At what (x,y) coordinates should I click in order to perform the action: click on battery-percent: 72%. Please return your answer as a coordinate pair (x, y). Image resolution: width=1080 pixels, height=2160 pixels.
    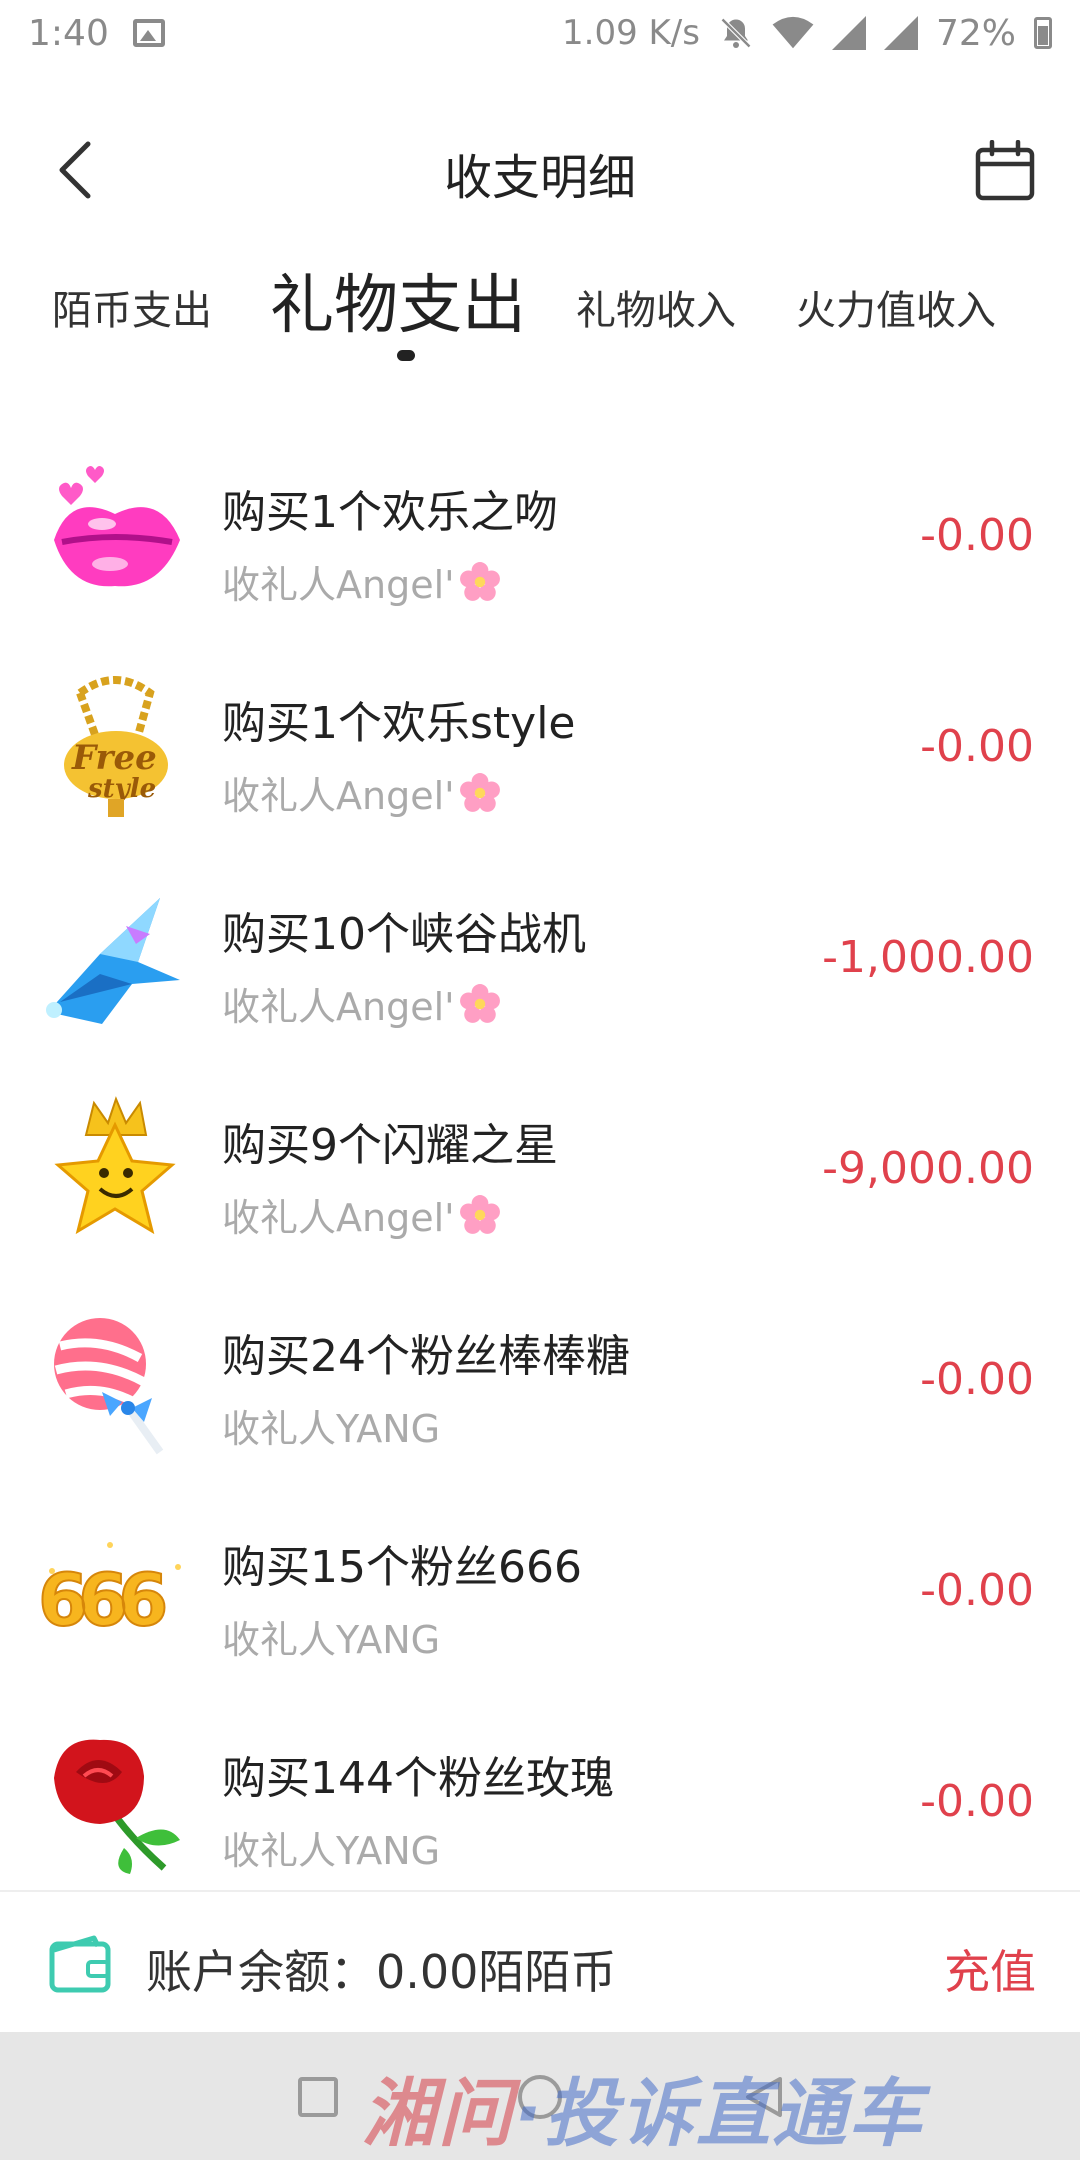
    Looking at the image, I should click on (975, 33).